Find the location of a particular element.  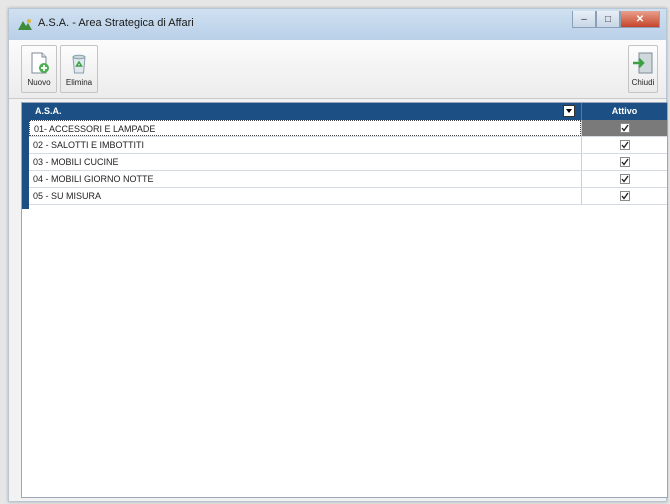

asa-name: 05 - SU MISURA is located at coordinates (67, 196).